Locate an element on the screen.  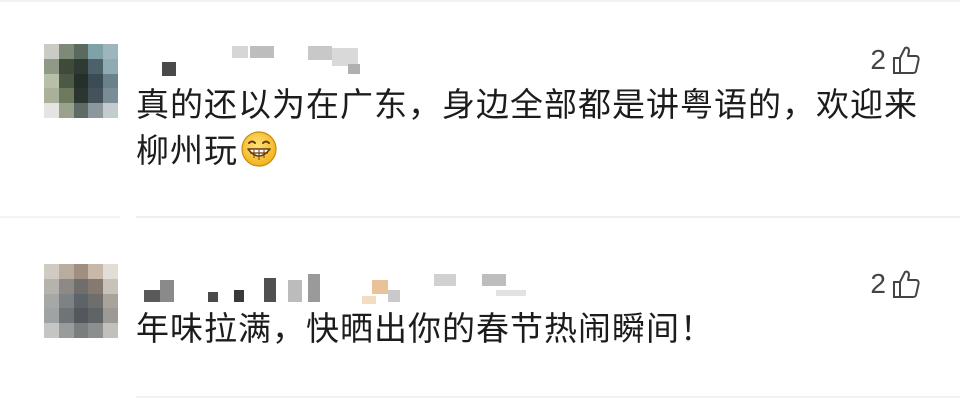
comment-divider-left is located at coordinates (60, 217).